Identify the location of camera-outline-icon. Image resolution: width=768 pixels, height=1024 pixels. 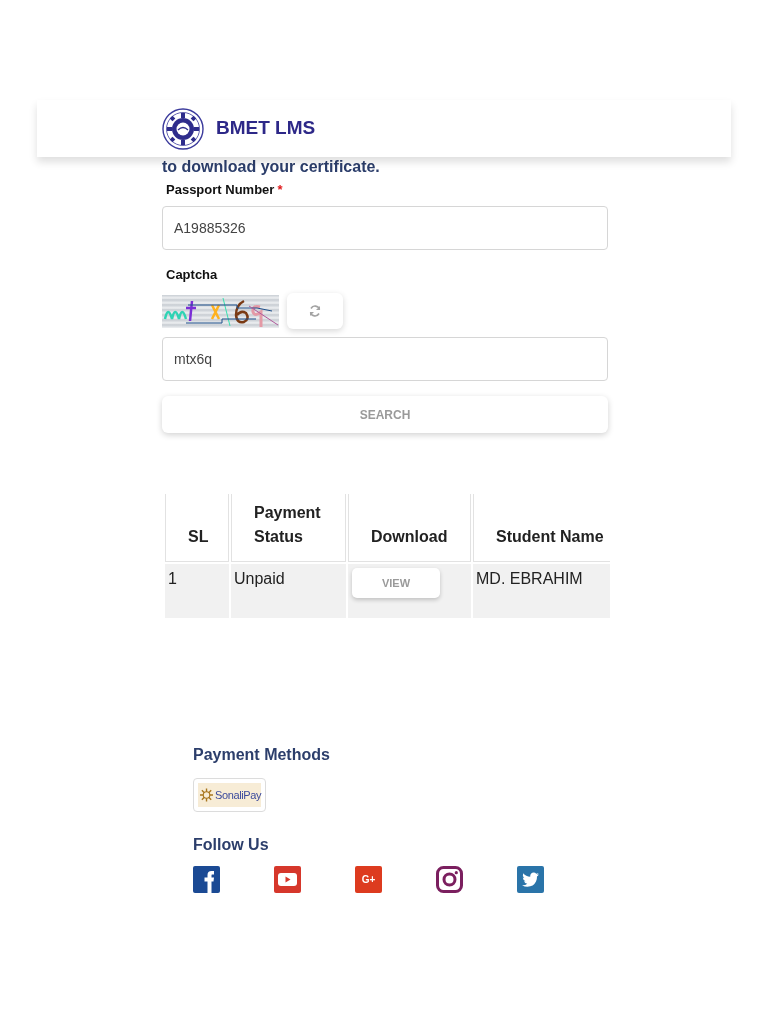
(449, 879).